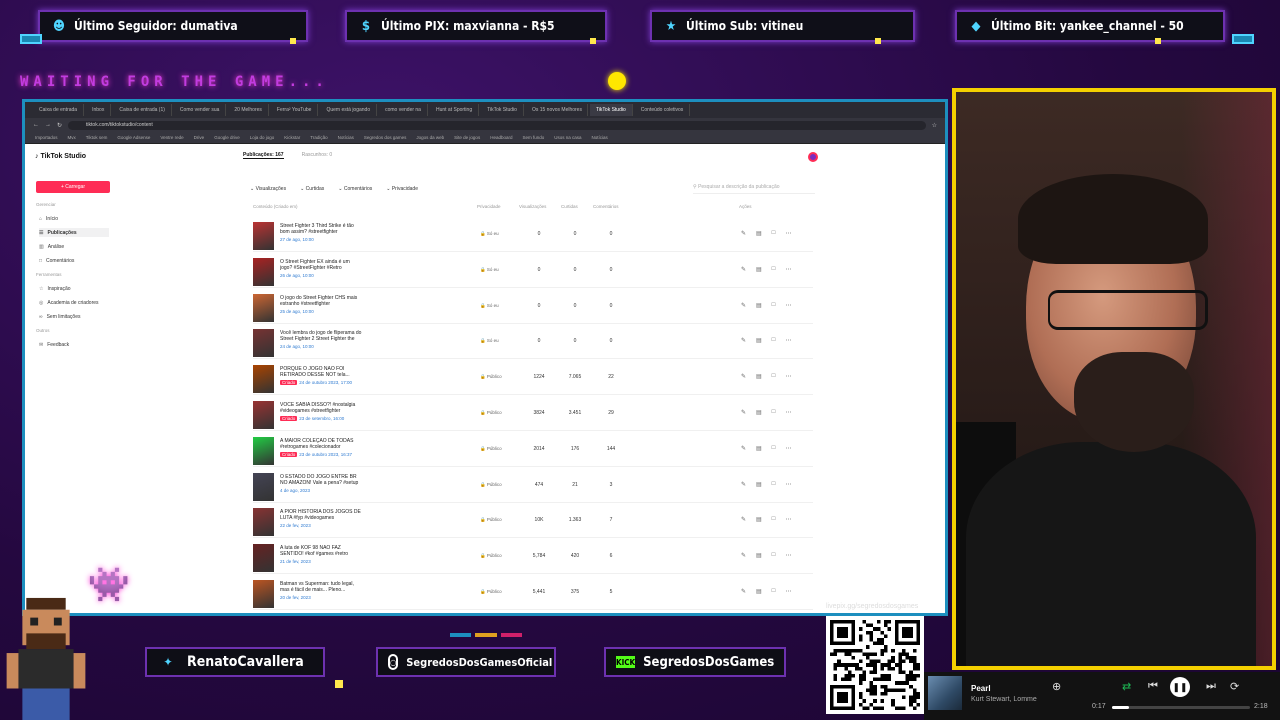 The width and height of the screenshot is (1280, 720). I want to click on filter-comments: ⌄ Comentários, so click(355, 189).